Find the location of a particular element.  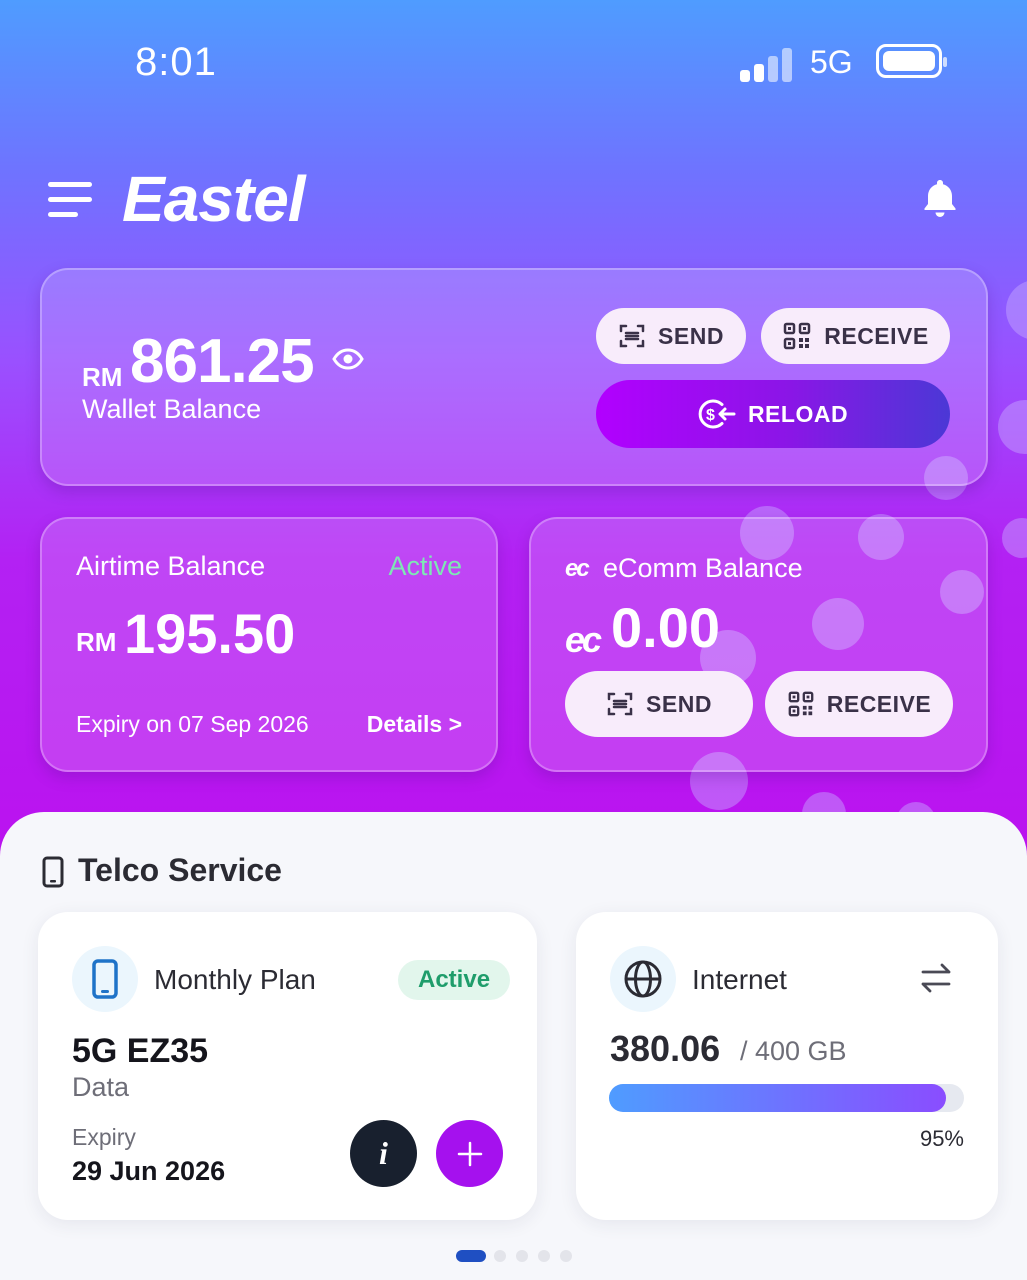

section-title: Telco Service is located at coordinates (180, 870).